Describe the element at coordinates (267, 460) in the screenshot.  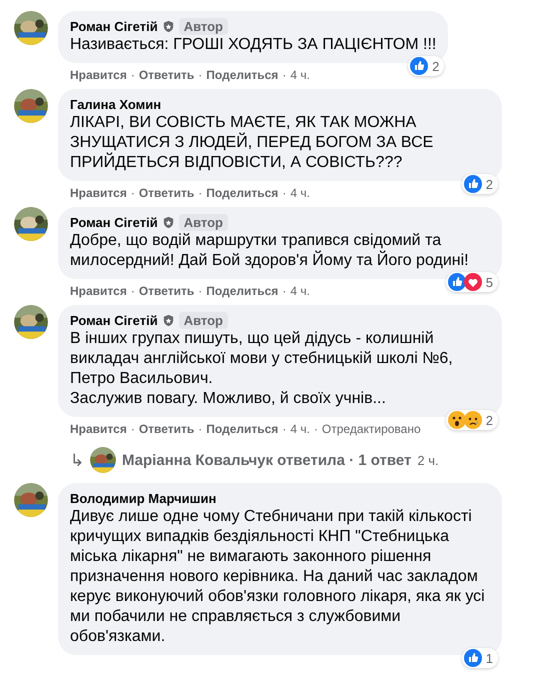
I see `replies-link: Маріанна Ковальчук ответила · 1 ответ` at that location.